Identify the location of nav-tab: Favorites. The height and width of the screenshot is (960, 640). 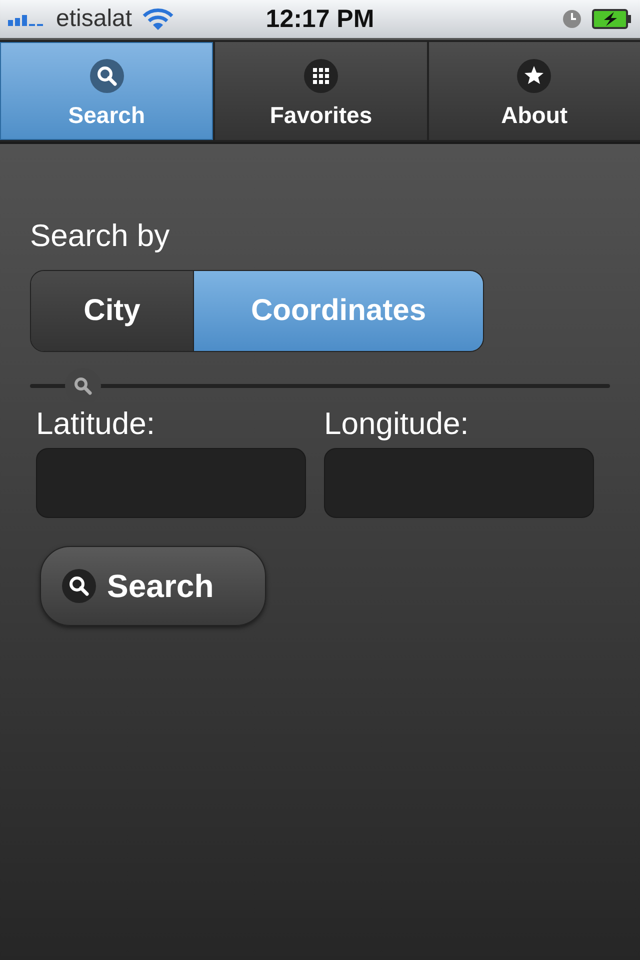
(321, 91).